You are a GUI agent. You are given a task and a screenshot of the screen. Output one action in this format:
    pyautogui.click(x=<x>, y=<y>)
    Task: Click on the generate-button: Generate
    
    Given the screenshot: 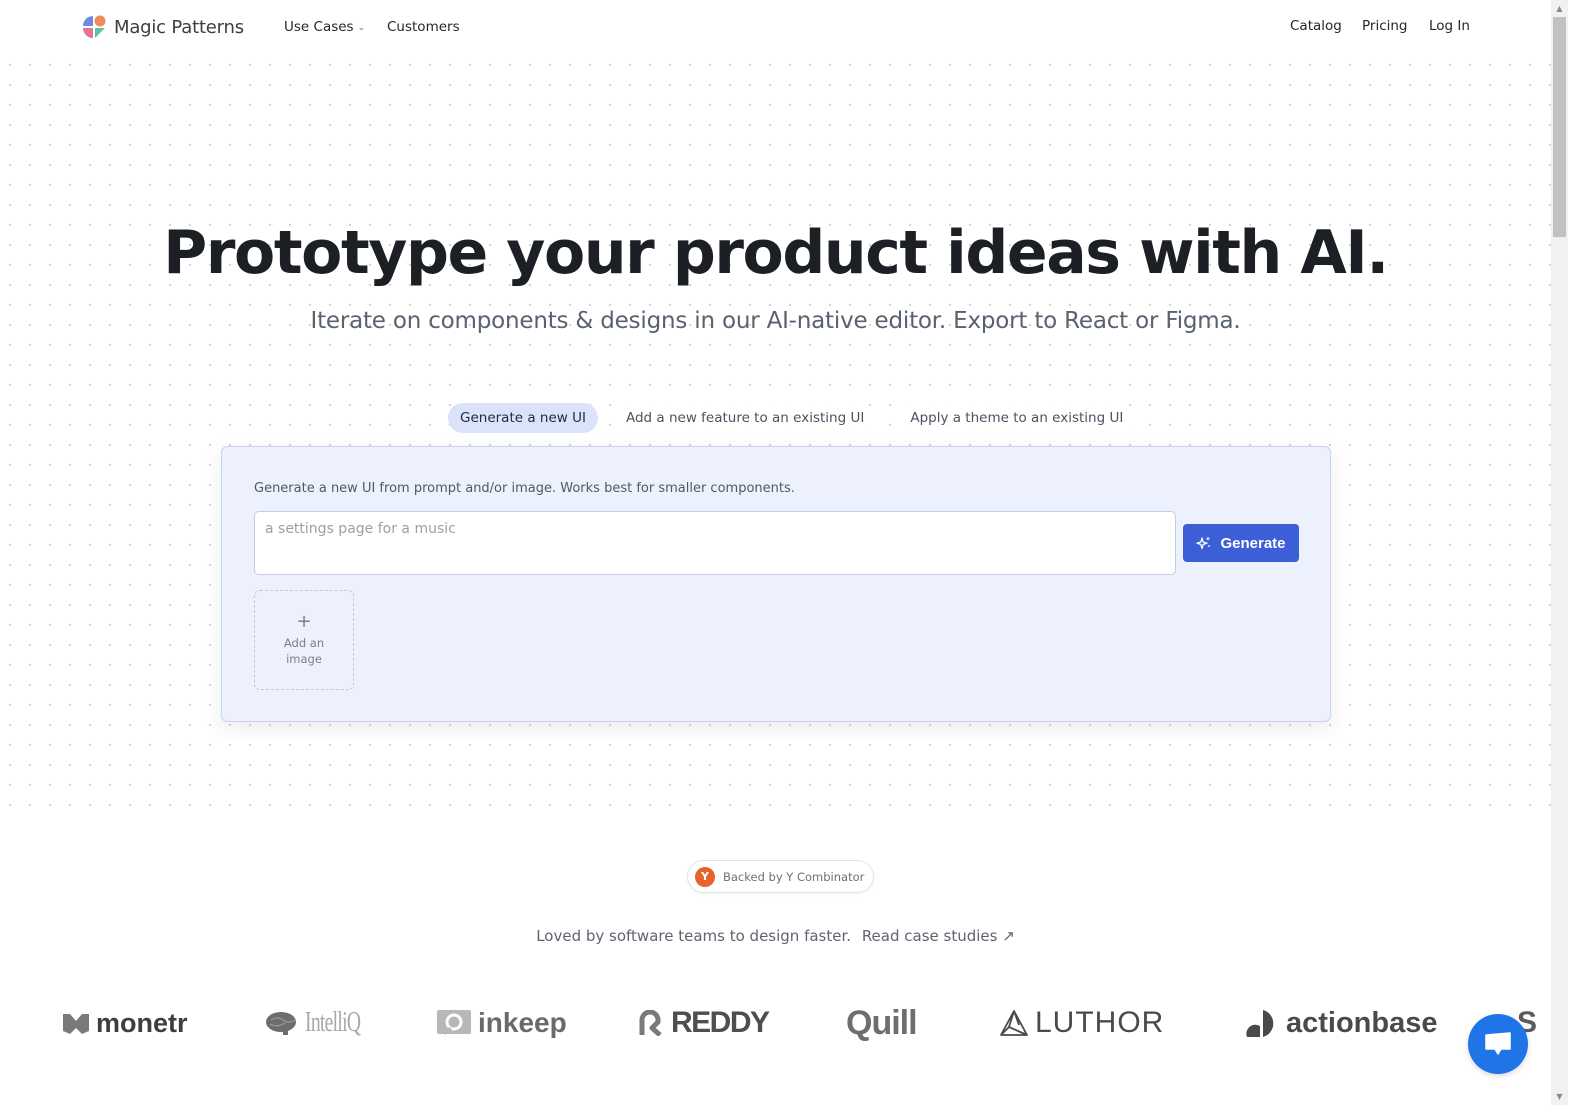 What is the action you would take?
    pyautogui.click(x=1241, y=543)
    